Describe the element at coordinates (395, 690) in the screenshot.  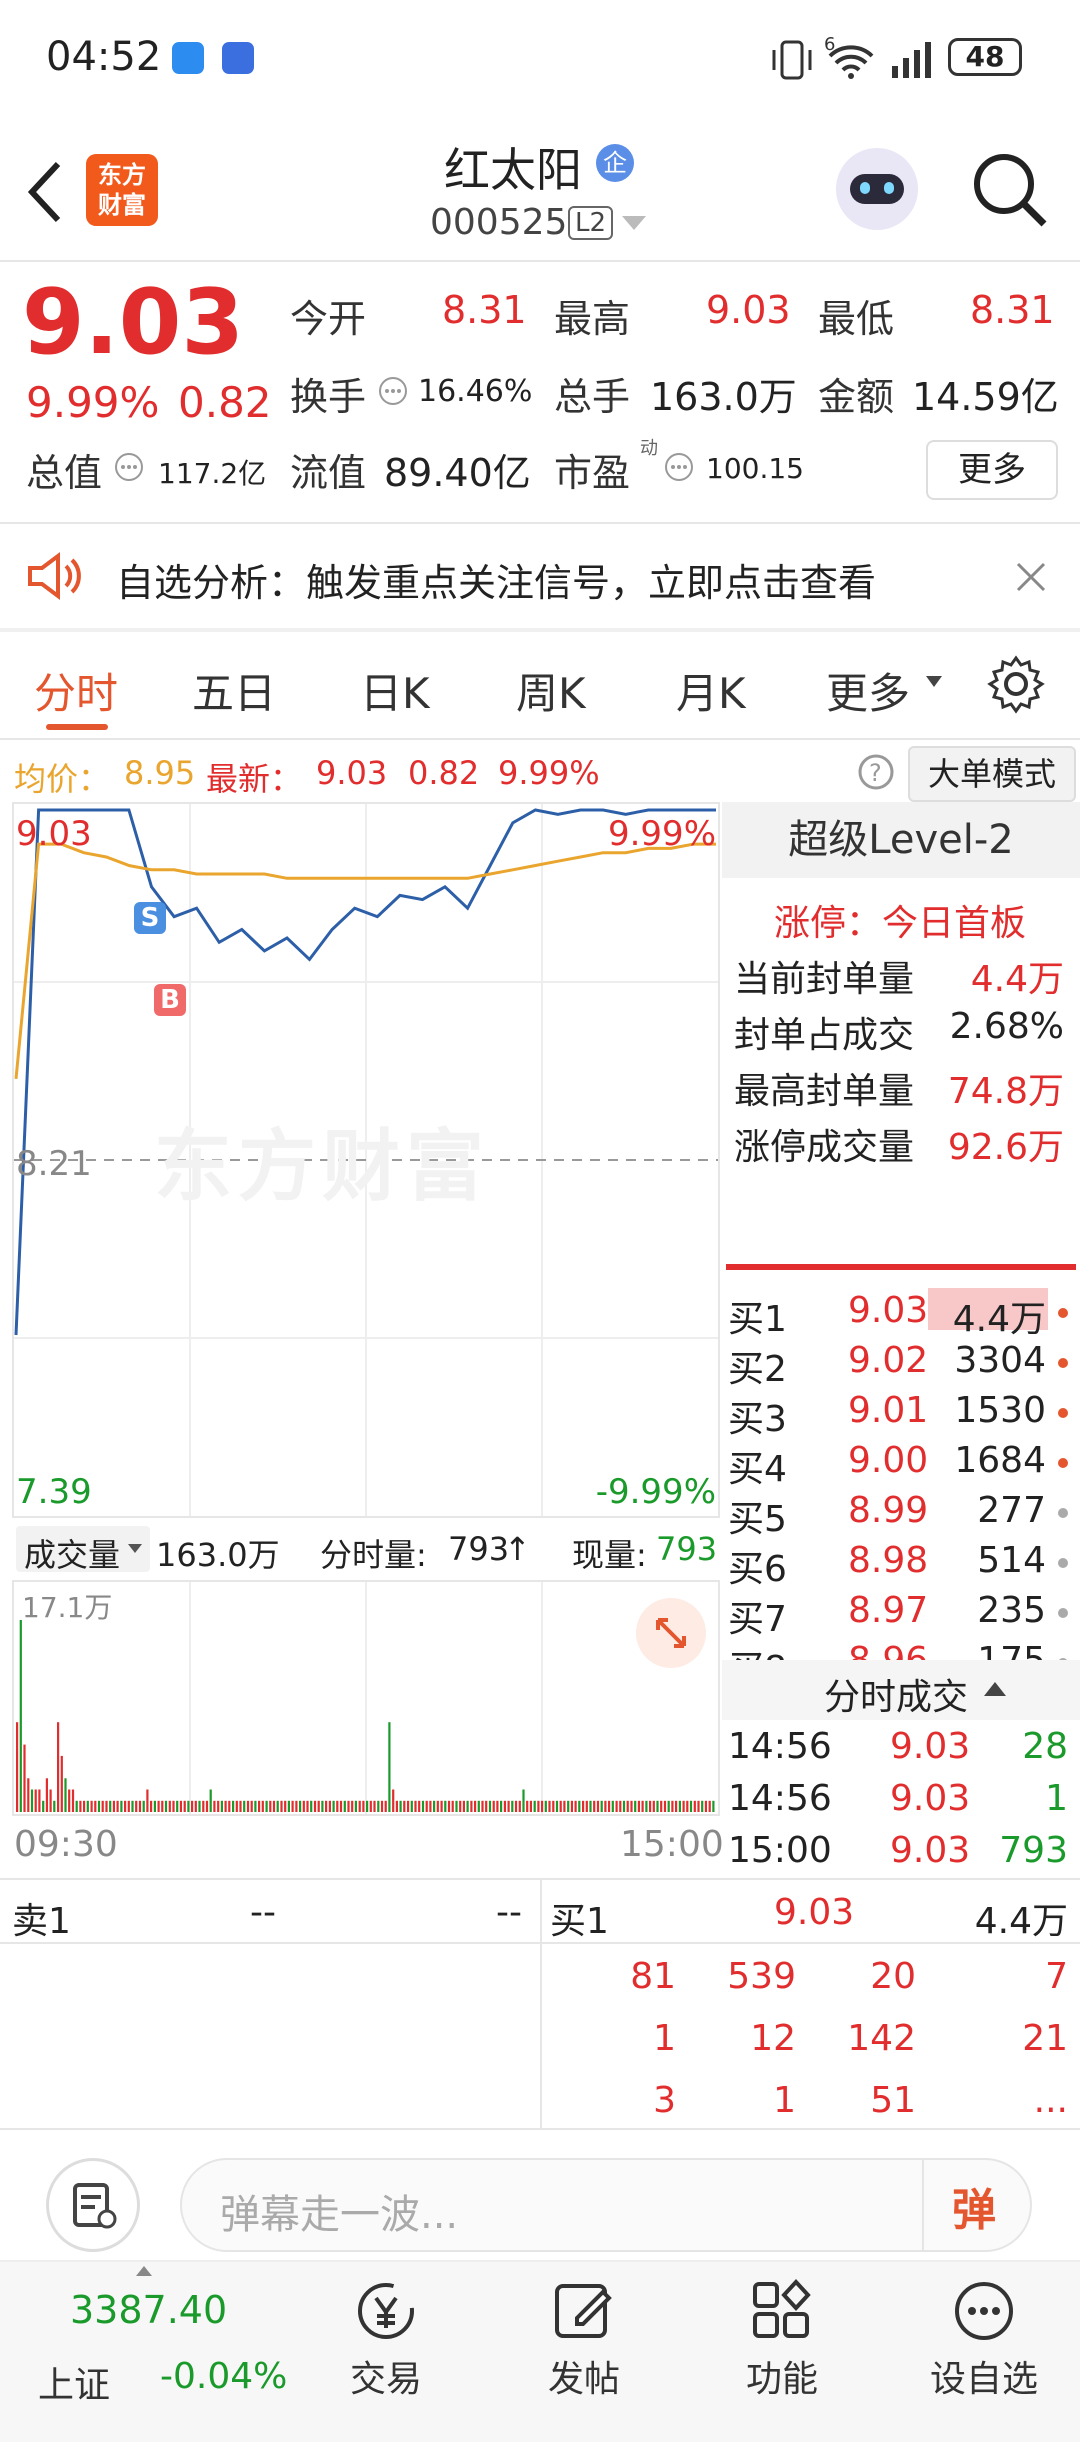
I see `tab-daily-k: 日K` at that location.